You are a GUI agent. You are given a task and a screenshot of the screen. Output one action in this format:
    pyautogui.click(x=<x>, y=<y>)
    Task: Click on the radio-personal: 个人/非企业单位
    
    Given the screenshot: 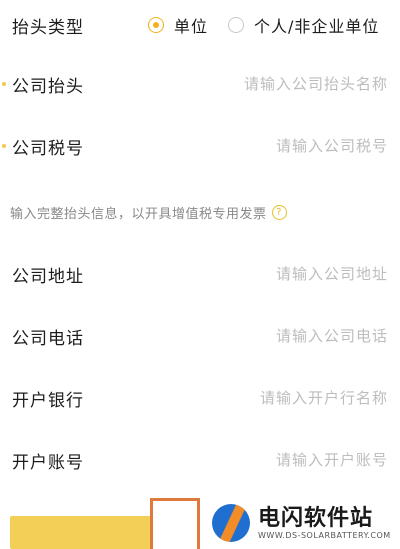 What is the action you would take?
    pyautogui.click(x=303, y=25)
    